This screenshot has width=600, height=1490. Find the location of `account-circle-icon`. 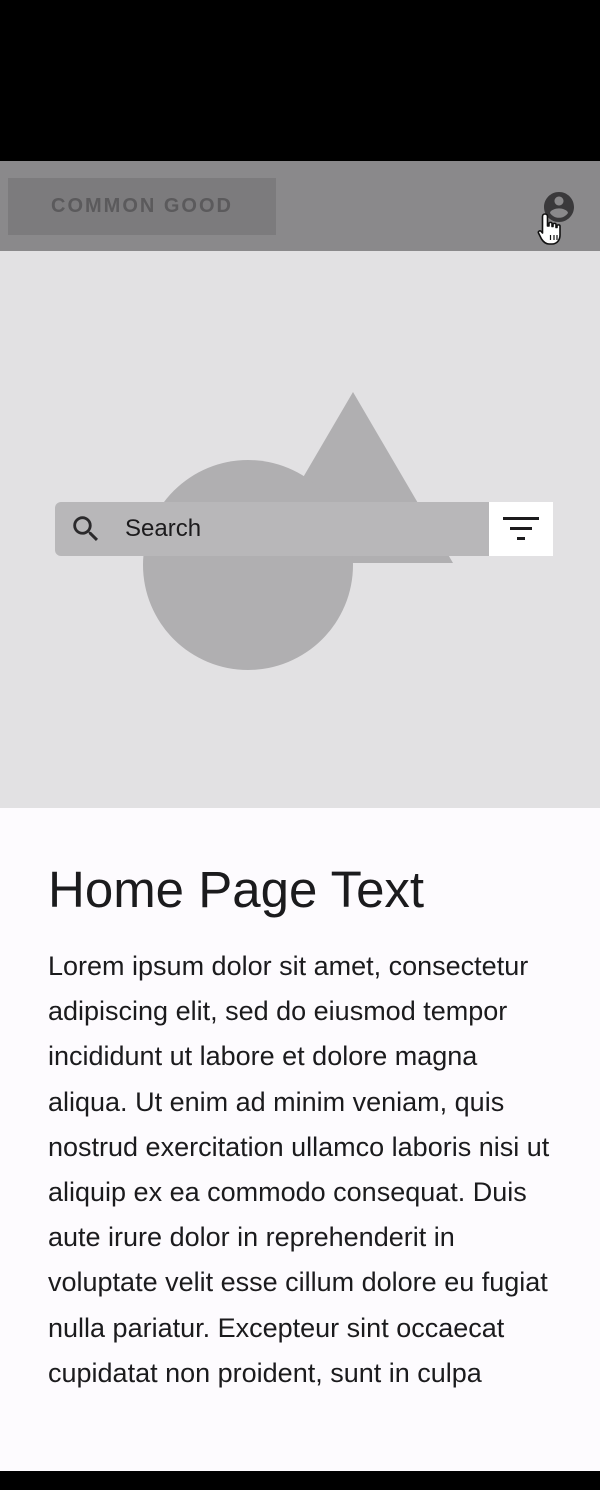

account-circle-icon is located at coordinates (559, 207).